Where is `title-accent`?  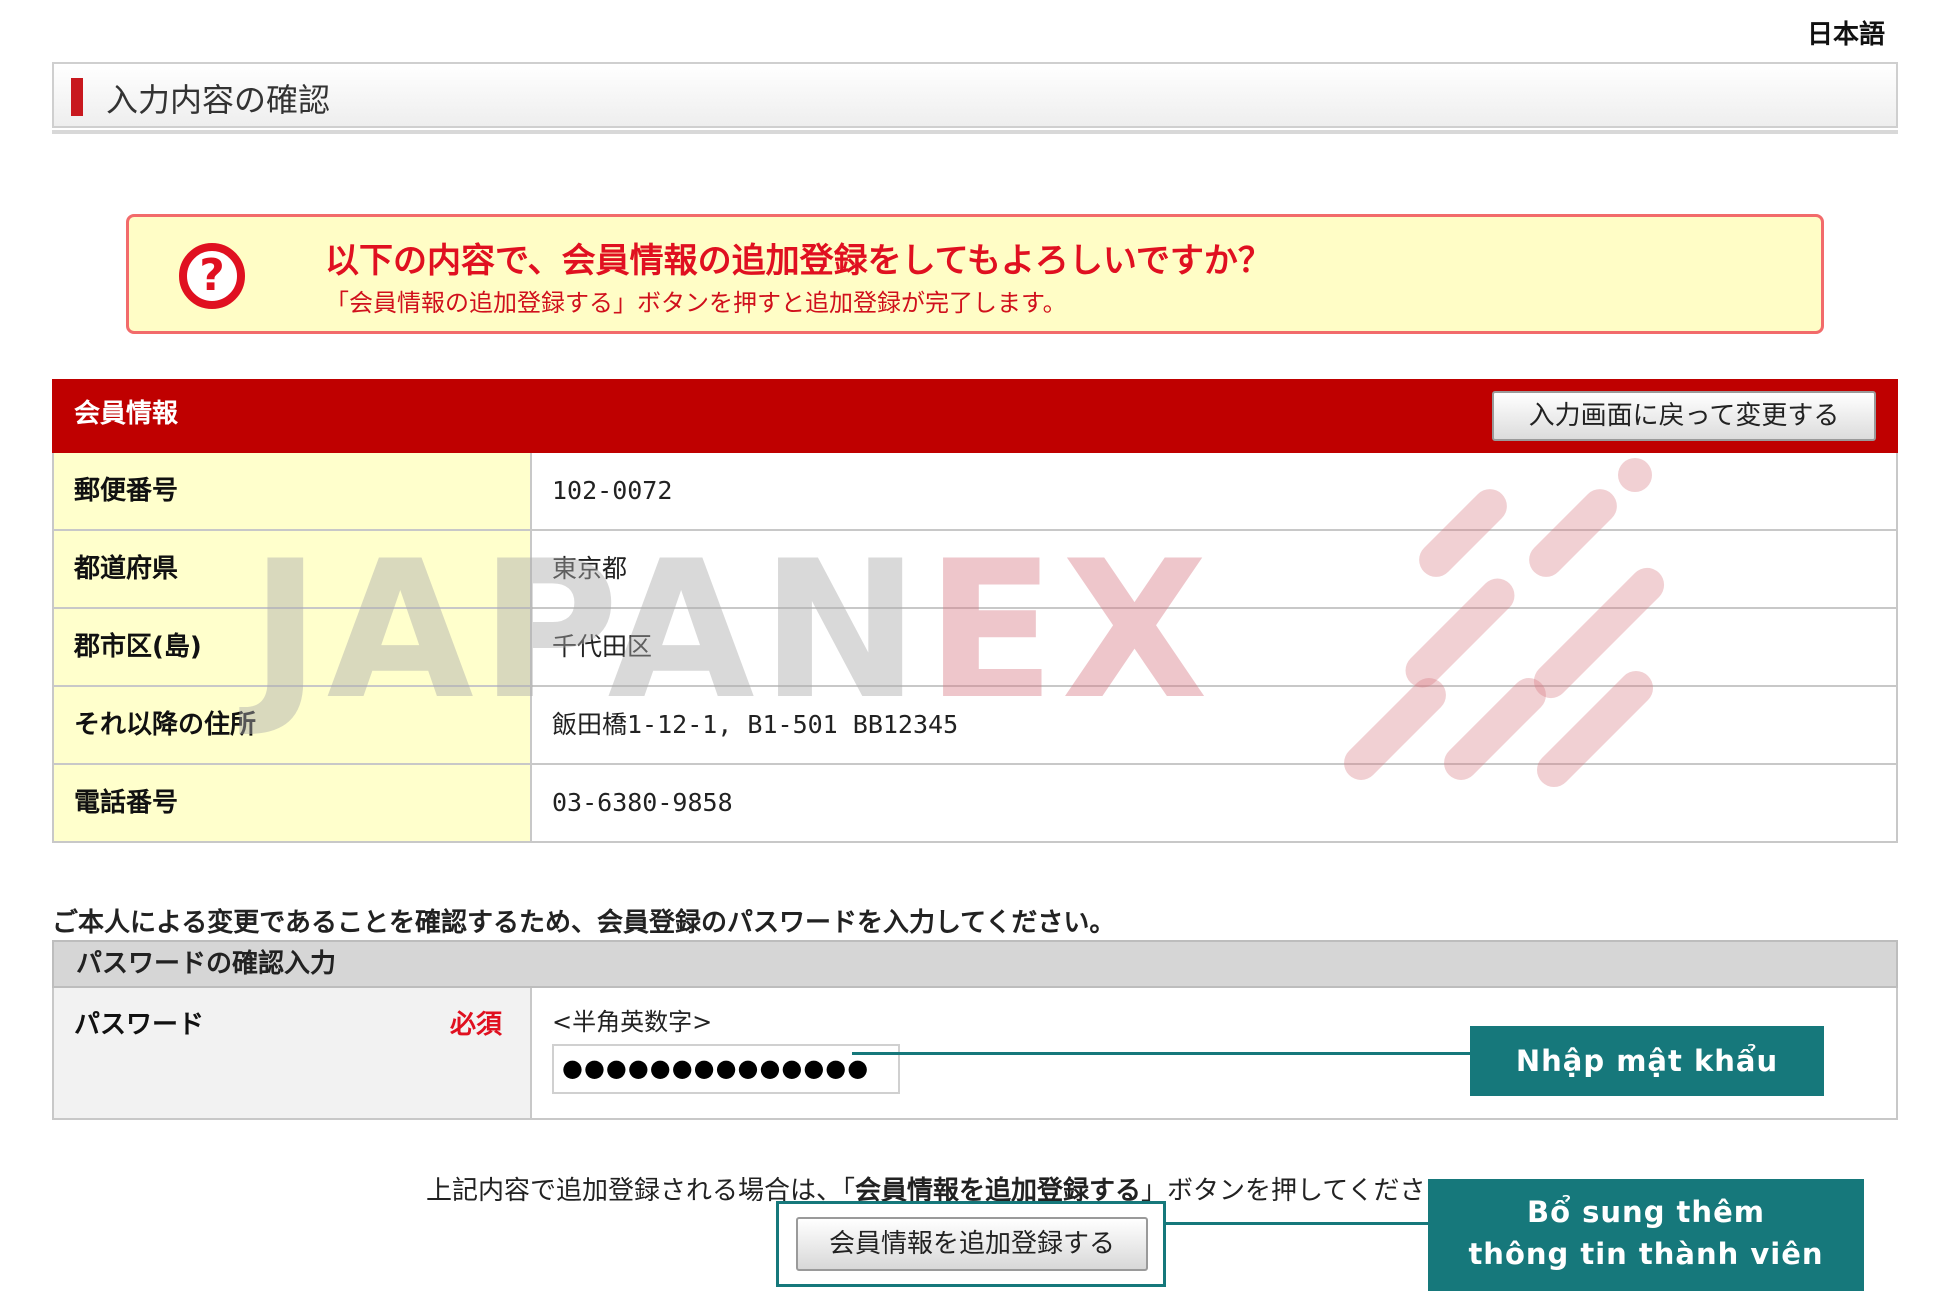 title-accent is located at coordinates (77, 97).